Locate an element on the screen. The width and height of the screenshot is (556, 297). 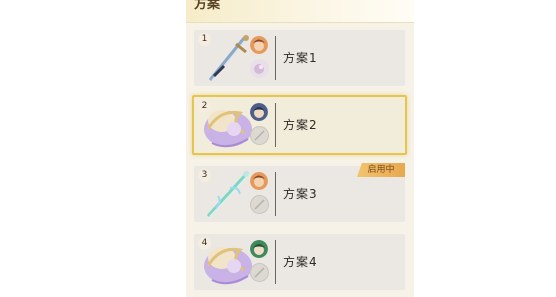
panel-title: 方案 is located at coordinates (207, 6).